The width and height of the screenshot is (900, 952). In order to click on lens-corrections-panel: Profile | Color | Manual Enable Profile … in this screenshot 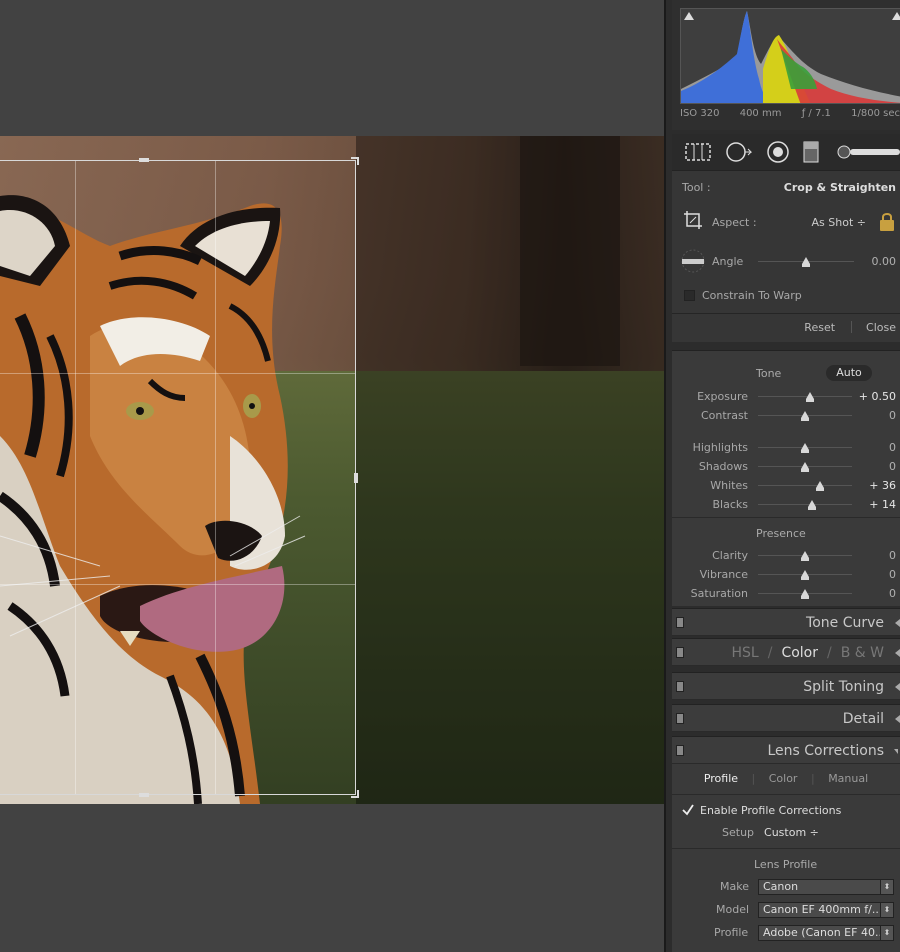, I will do `click(786, 858)`.